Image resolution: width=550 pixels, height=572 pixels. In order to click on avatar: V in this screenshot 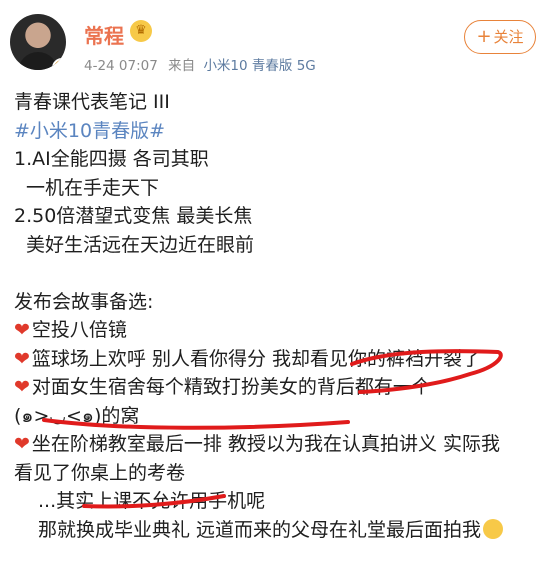, I will do `click(38, 42)`.